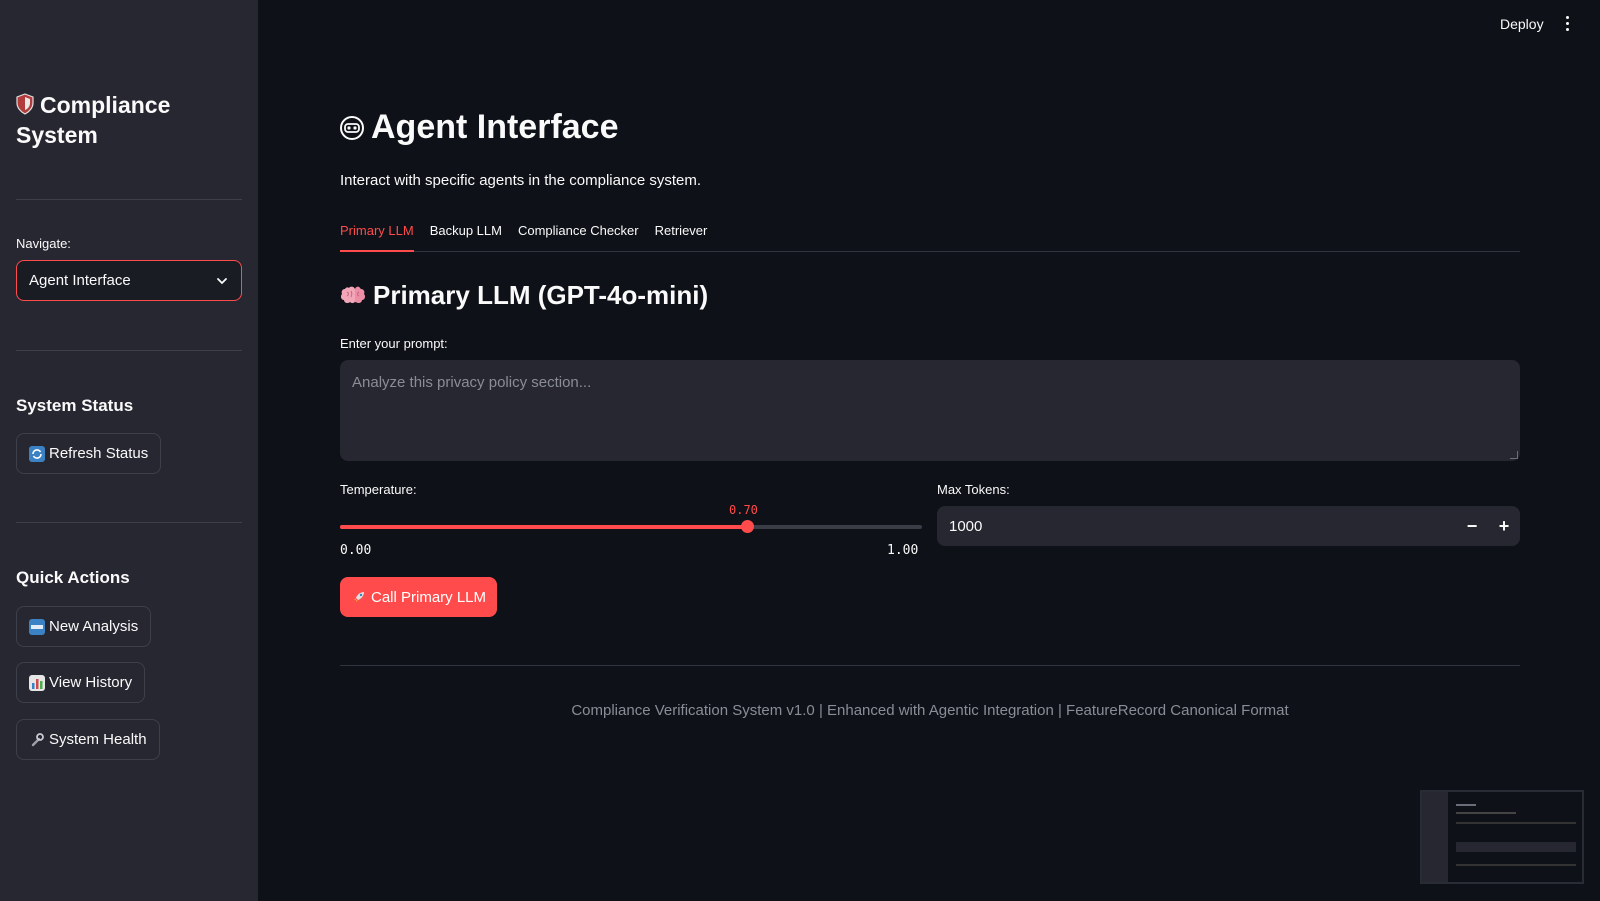  Describe the element at coordinates (353, 294) in the screenshot. I see `brain-icon` at that location.